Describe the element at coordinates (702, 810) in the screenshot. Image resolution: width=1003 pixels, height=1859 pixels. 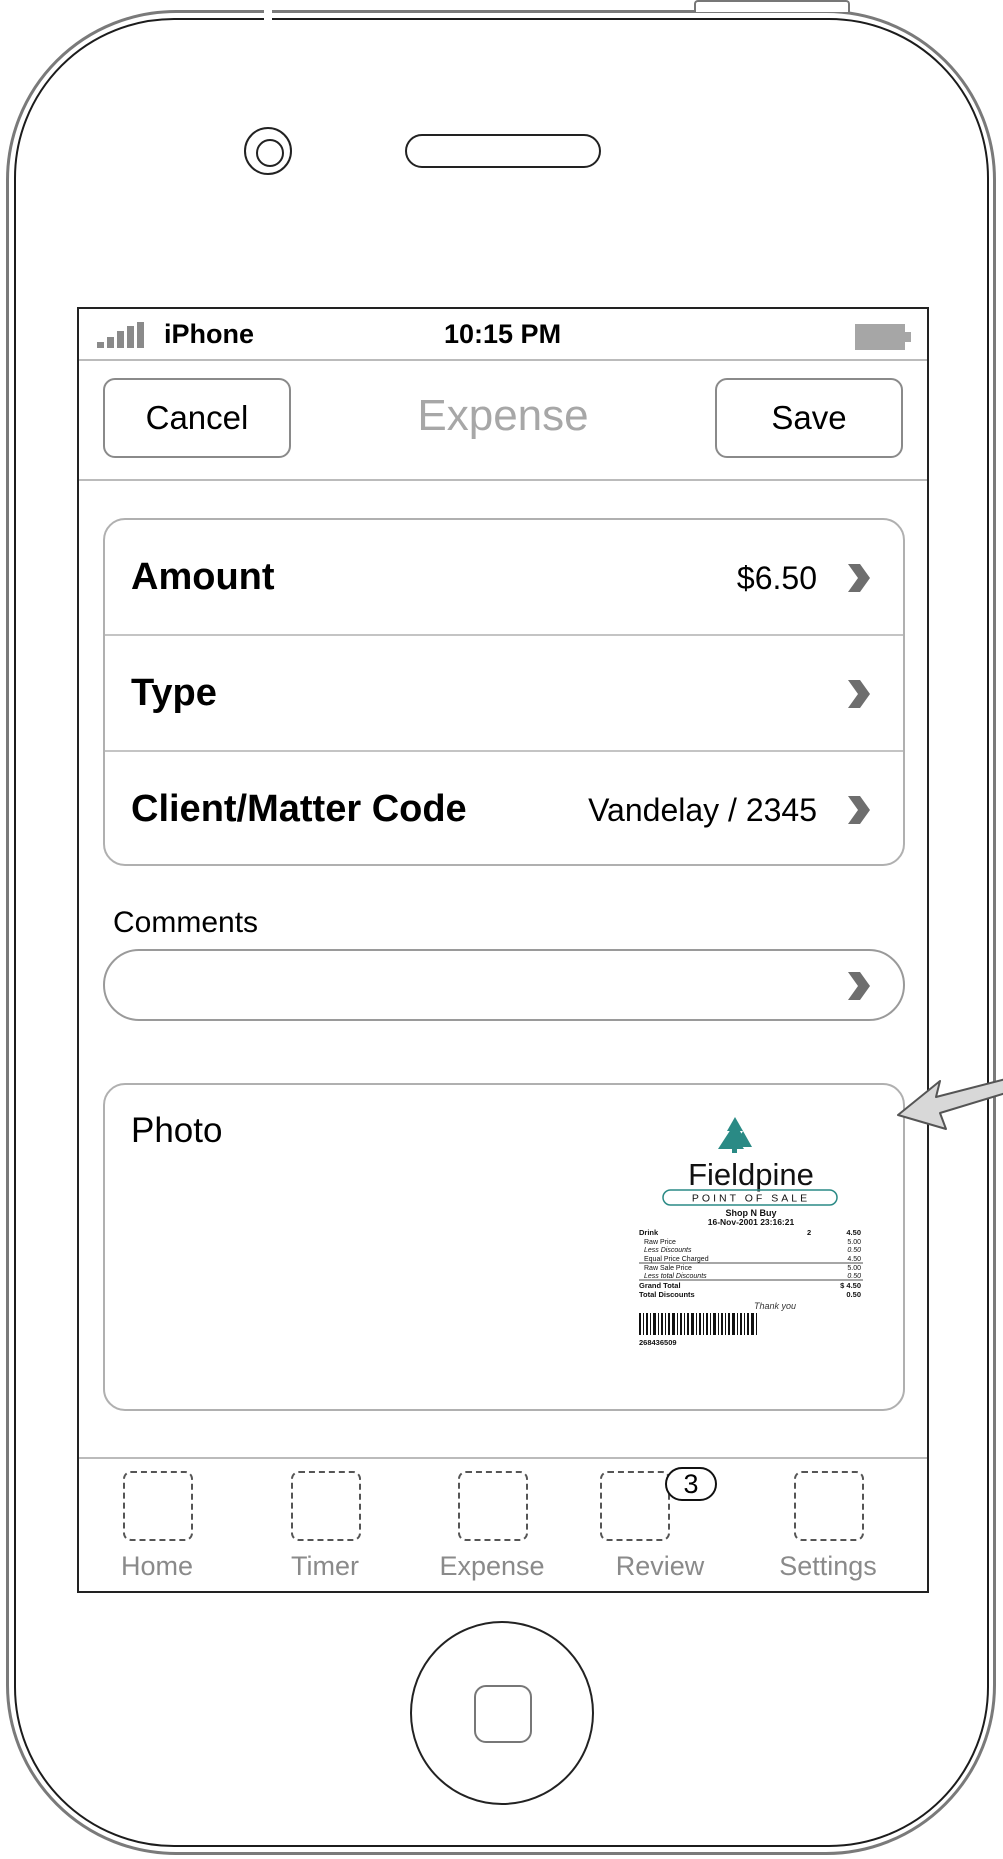
I see `client-matter-value: Vandelay / 2345` at that location.